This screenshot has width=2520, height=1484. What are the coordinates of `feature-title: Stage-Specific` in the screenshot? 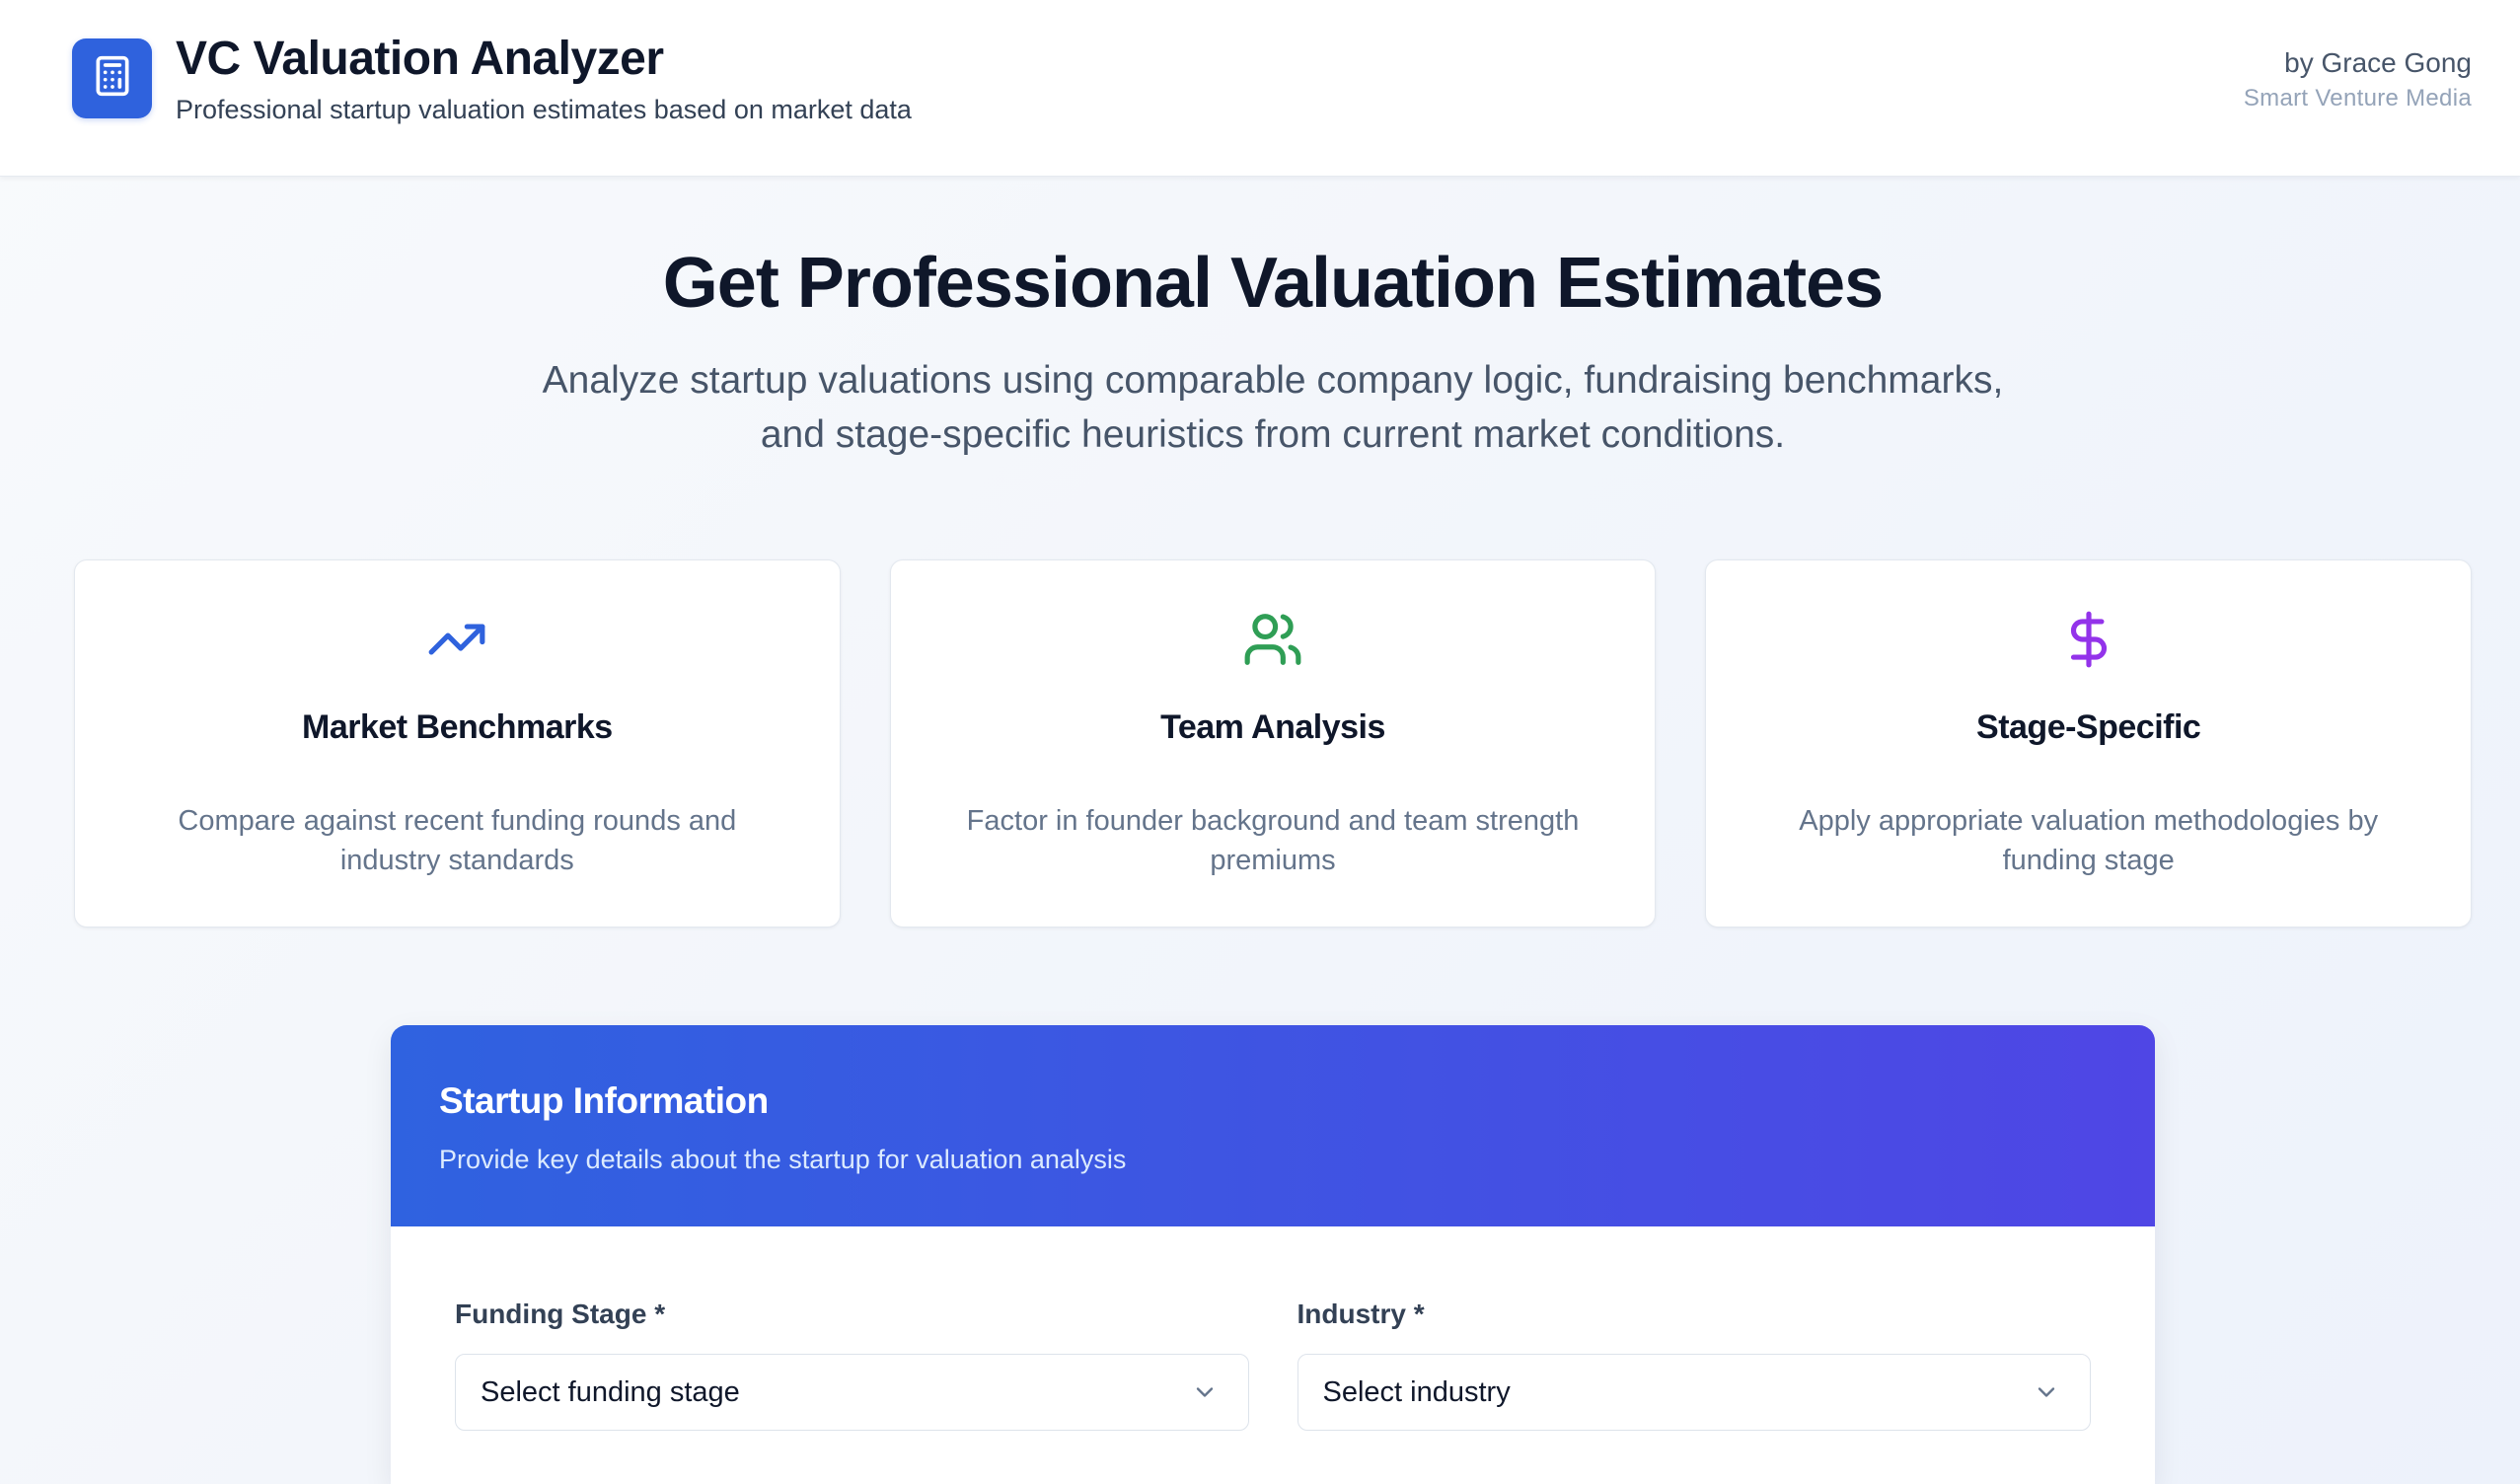 It's located at (2088, 727).